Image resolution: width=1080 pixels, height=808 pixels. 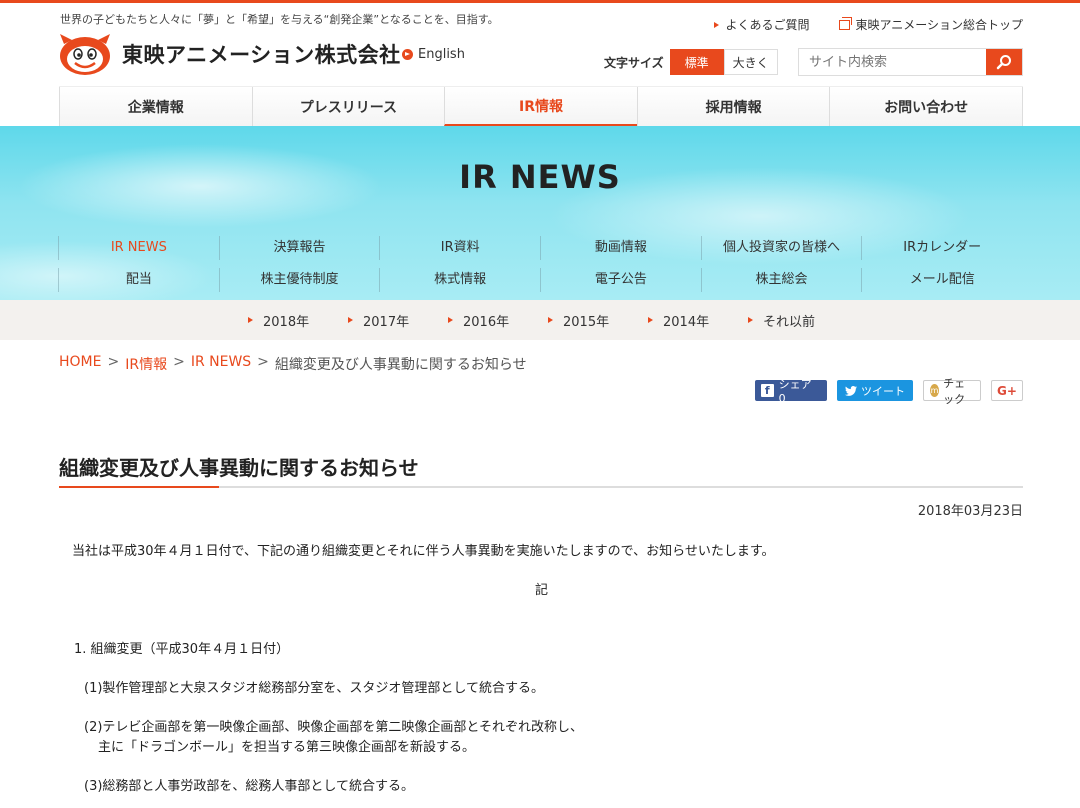 I want to click on twitter-share-button: ツイート, so click(x=875, y=390).